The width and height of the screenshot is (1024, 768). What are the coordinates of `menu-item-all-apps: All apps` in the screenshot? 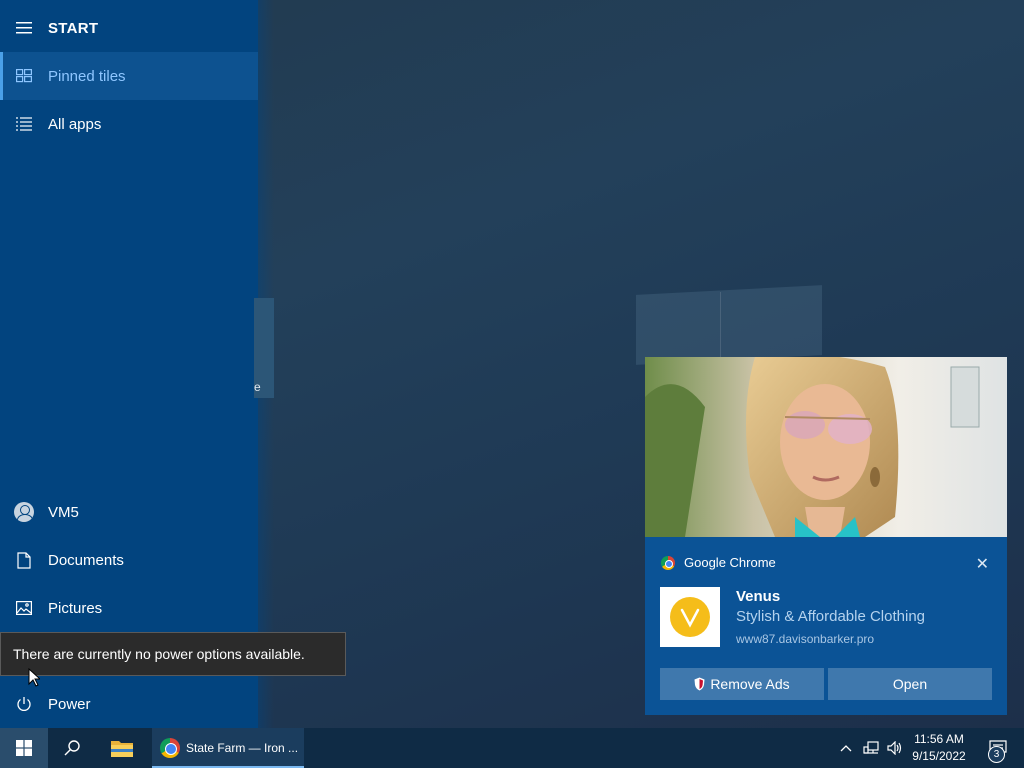 It's located at (129, 124).